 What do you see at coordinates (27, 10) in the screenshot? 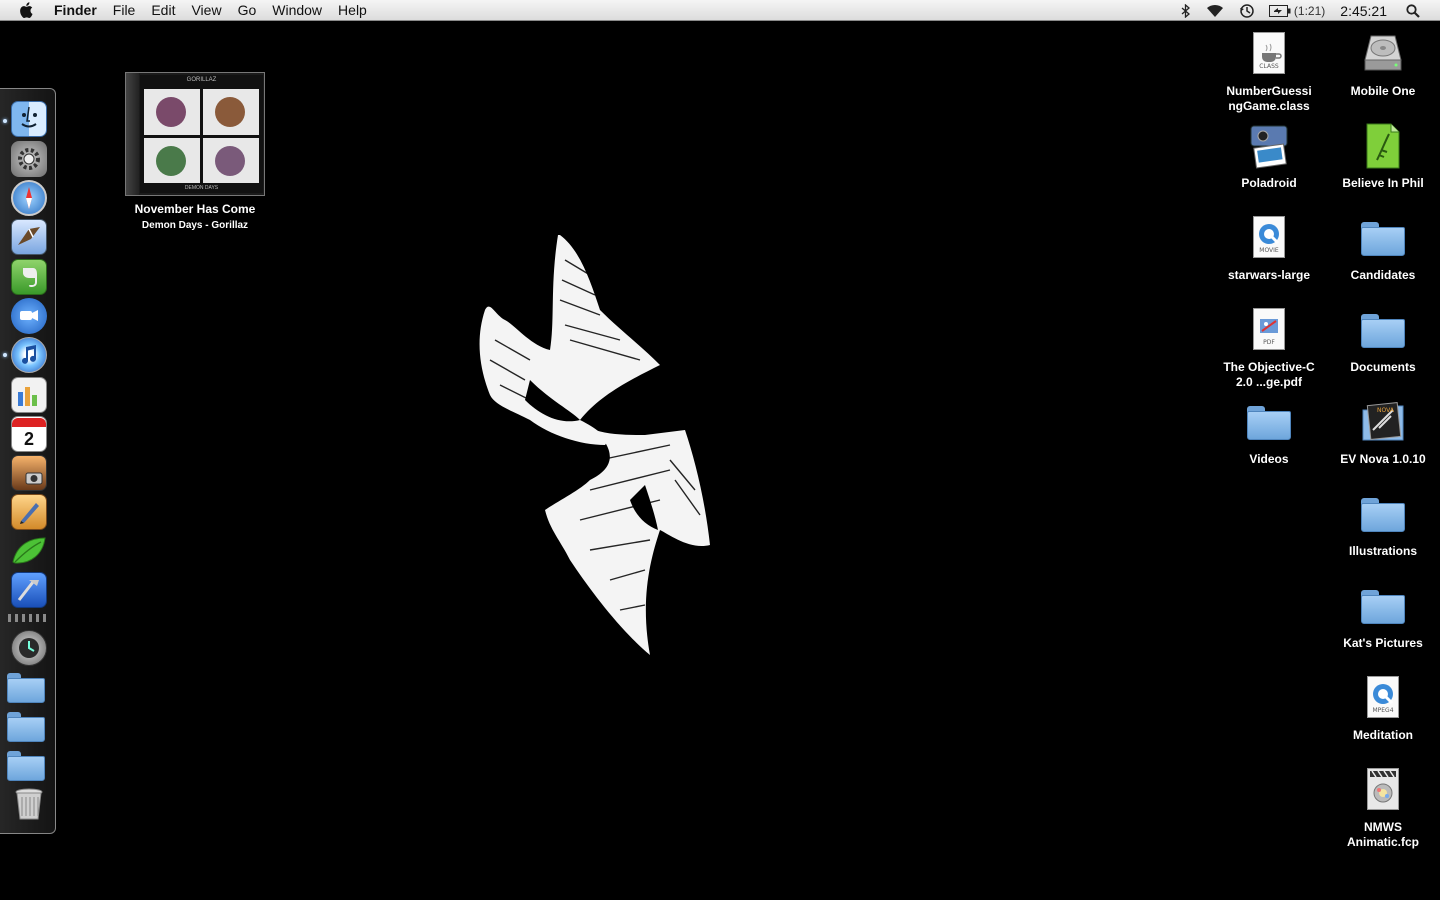
I see `apple-menu-icon` at bounding box center [27, 10].